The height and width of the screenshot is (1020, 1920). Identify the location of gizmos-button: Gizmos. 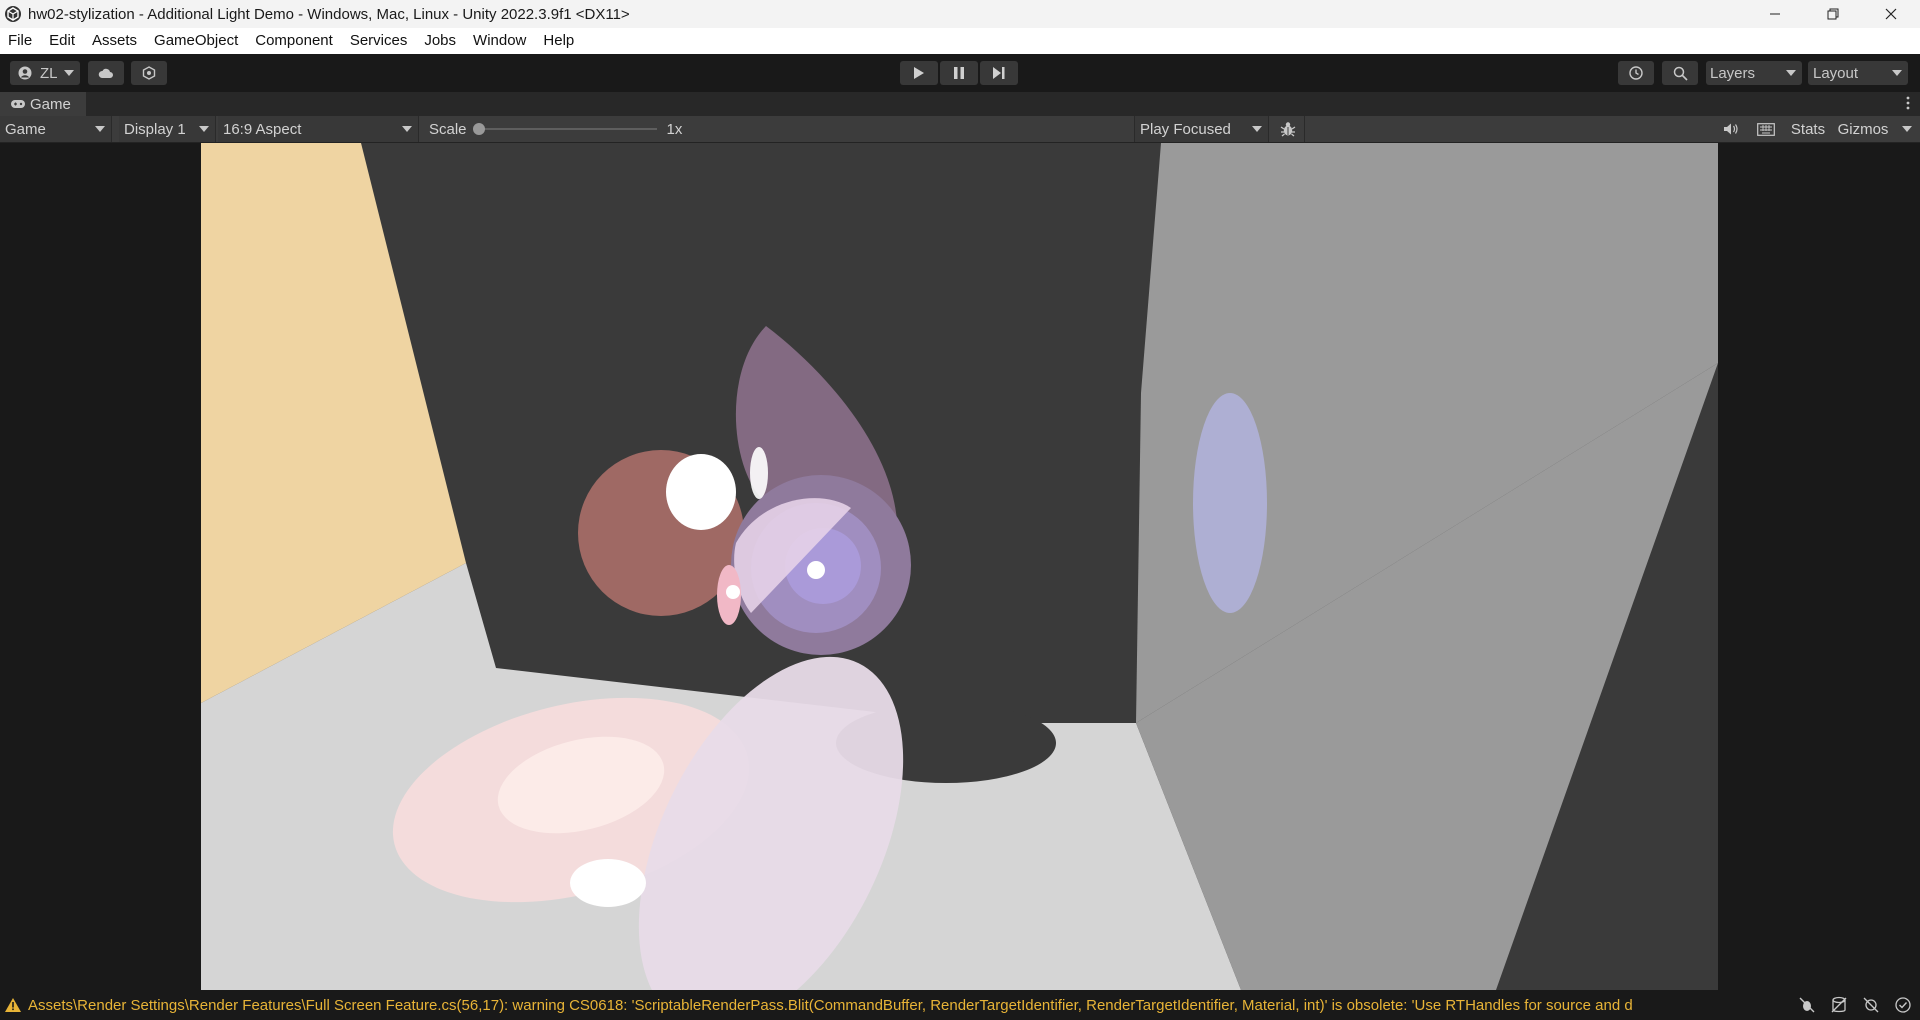
(1863, 129).